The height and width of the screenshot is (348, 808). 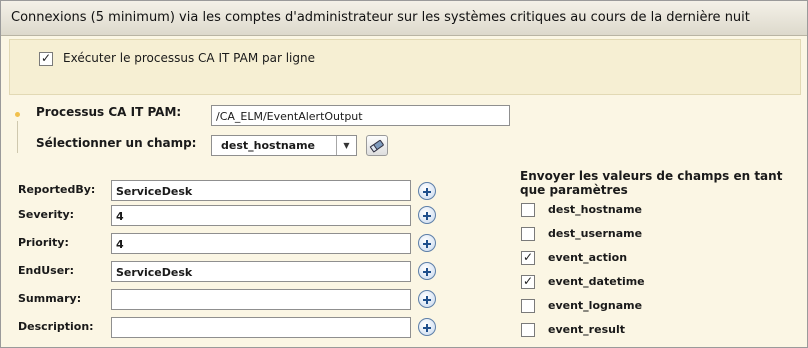 What do you see at coordinates (595, 209) in the screenshot?
I see `param-label-dest-hostname: dest_hostname` at bounding box center [595, 209].